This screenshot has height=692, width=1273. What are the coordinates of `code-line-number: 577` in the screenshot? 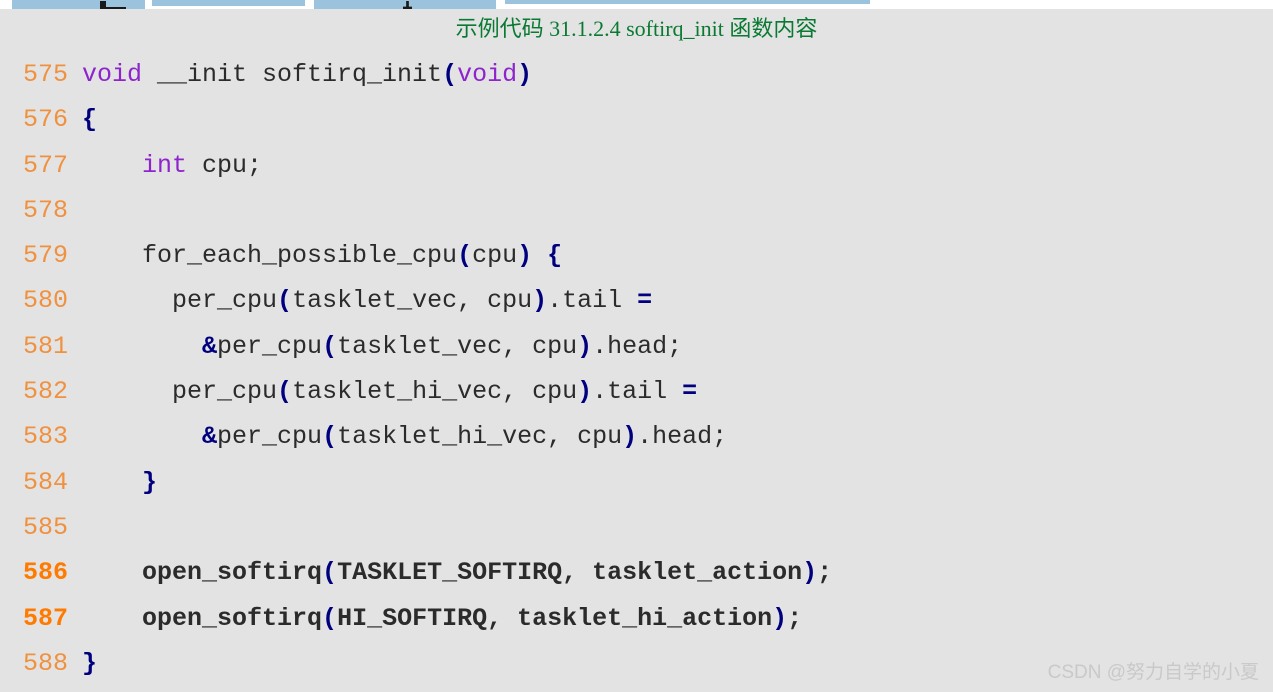 It's located at (45, 165).